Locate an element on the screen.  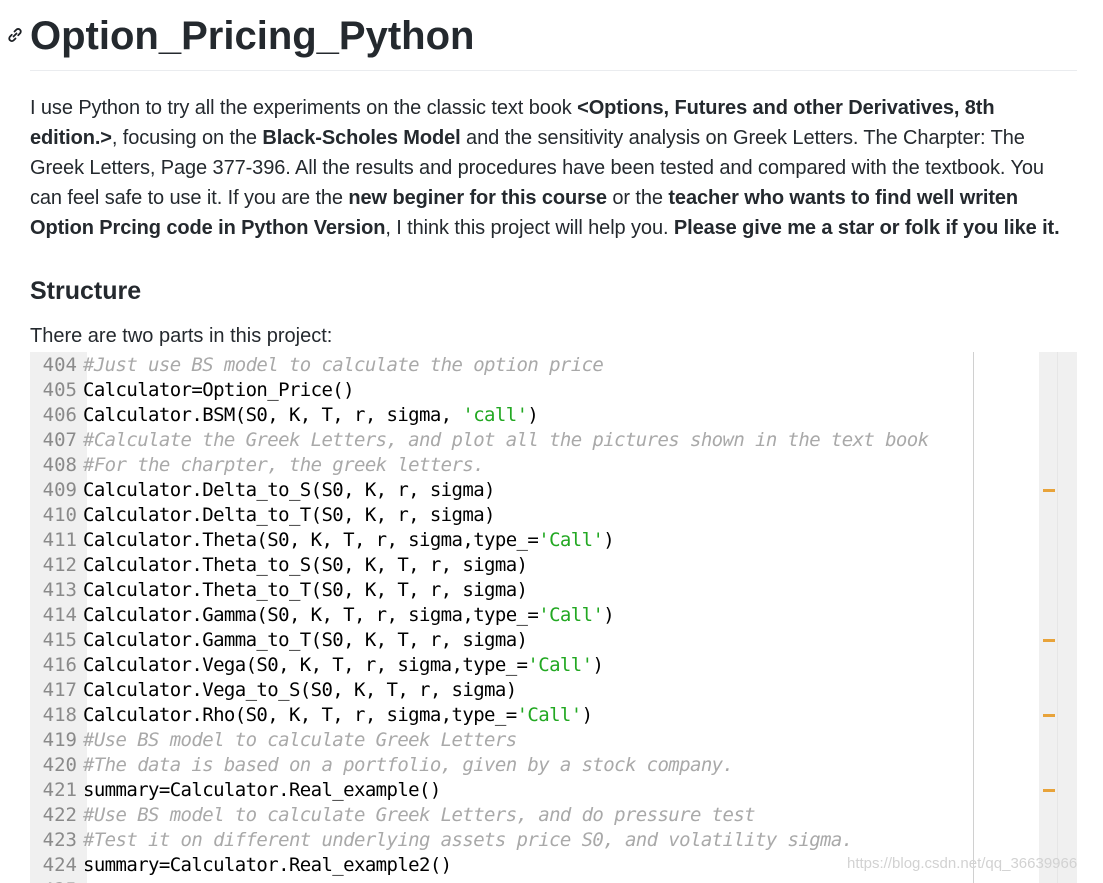
intro-bold-model: Black-Scholes Model is located at coordinates (361, 138).